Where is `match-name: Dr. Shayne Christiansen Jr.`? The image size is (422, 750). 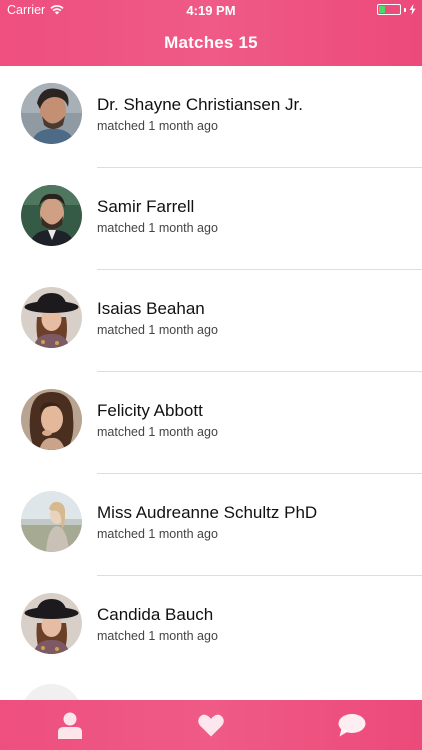
match-name: Dr. Shayne Christiansen Jr. is located at coordinates (200, 104).